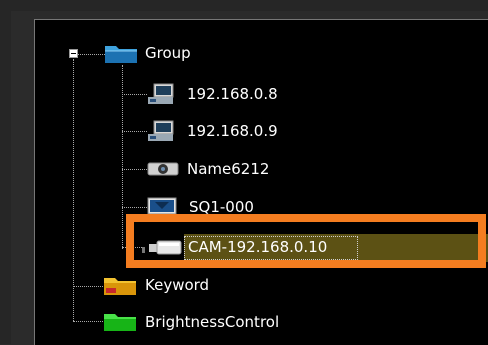 The width and height of the screenshot is (488, 345). Describe the element at coordinates (212, 322) in the screenshot. I see `tree-node-label: BrightnessControl` at that location.